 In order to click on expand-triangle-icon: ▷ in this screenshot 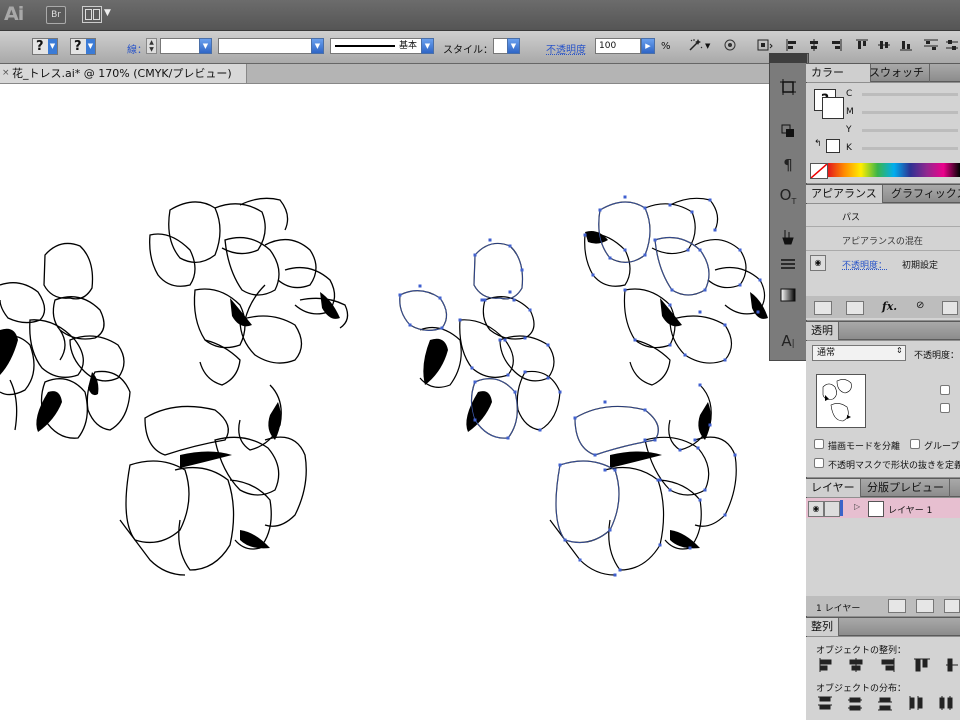, I will do `click(857, 506)`.